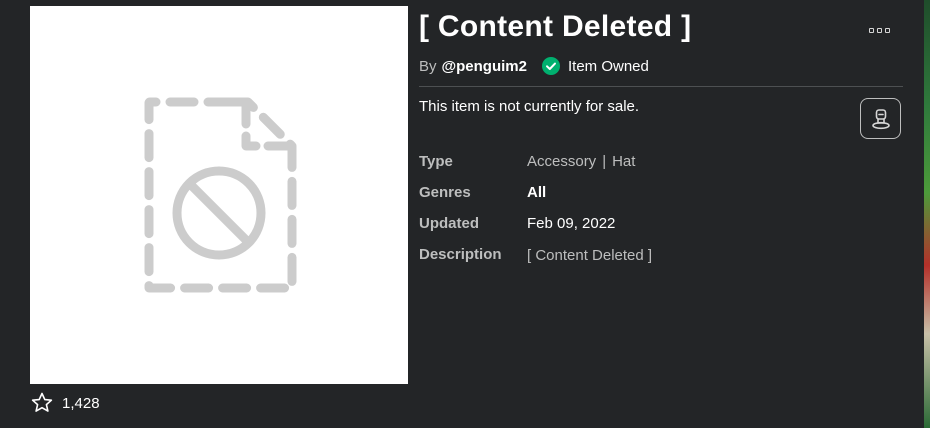  What do you see at coordinates (81, 403) in the screenshot?
I see `favorite-count: 1,428` at bounding box center [81, 403].